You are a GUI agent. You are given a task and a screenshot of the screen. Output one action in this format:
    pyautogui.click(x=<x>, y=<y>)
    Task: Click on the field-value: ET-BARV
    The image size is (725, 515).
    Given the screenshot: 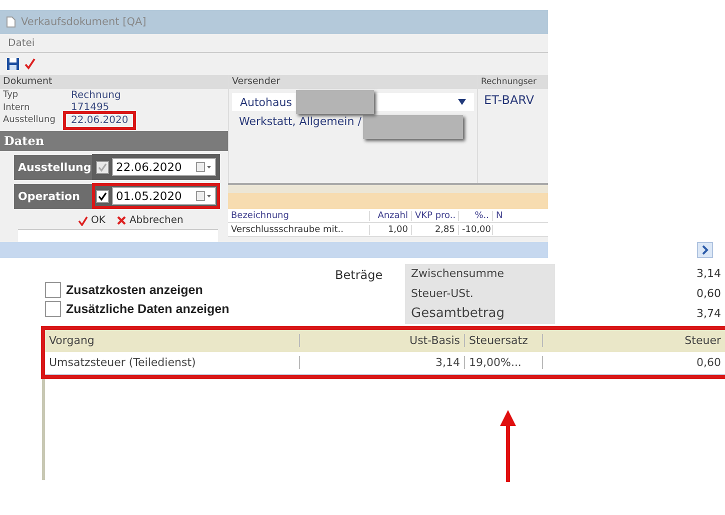 What is the action you would take?
    pyautogui.click(x=509, y=100)
    